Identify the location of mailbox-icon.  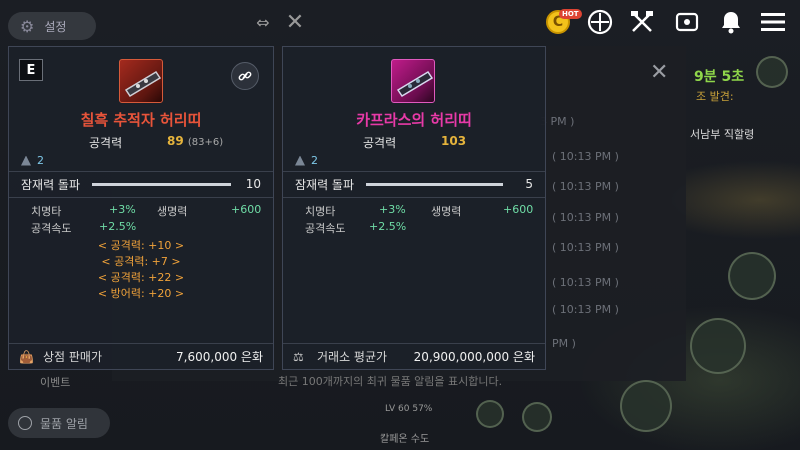
(687, 22).